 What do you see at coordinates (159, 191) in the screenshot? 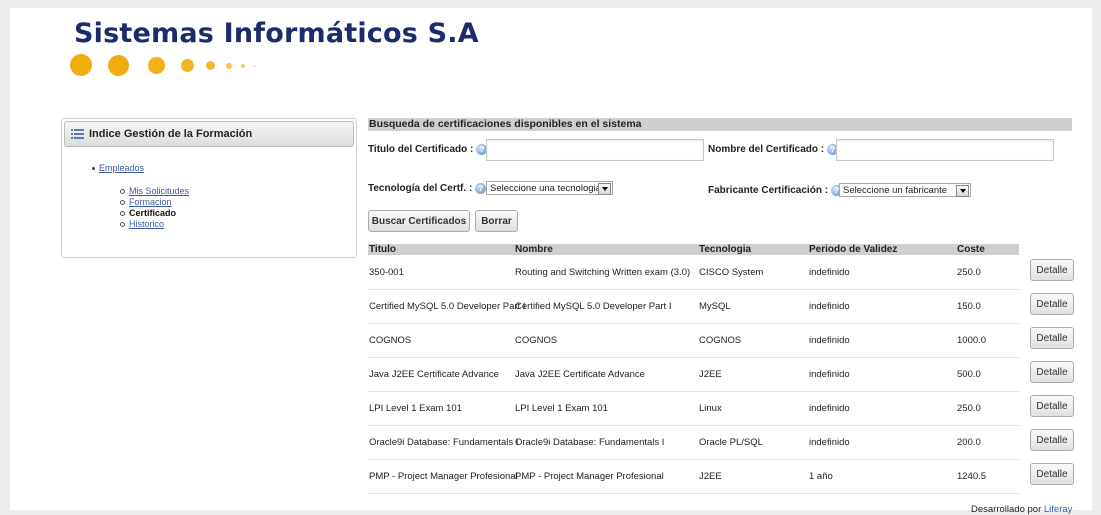
I see `sidebar-item-mis-solicitudes: Mis Solicitudes` at bounding box center [159, 191].